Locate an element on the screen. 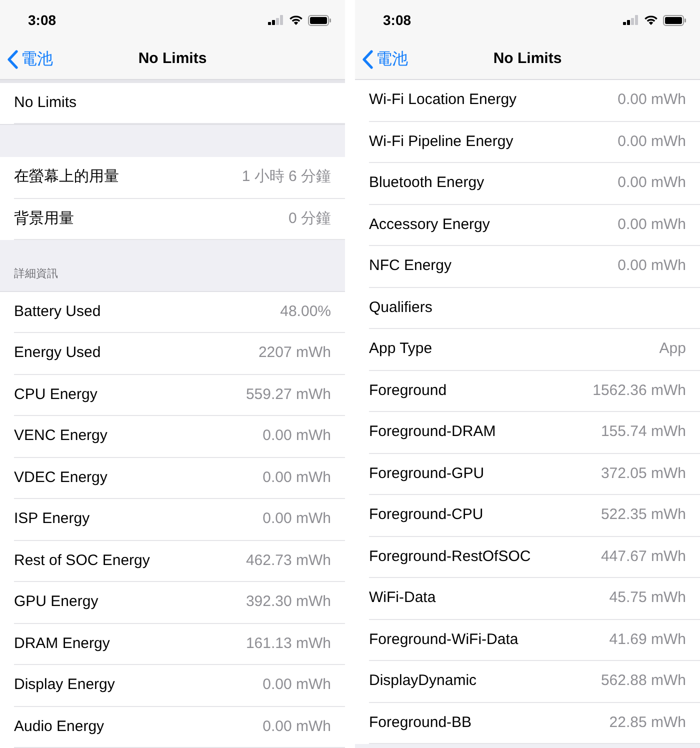 The image size is (700, 748). row-label: VDEC Energy is located at coordinates (61, 478).